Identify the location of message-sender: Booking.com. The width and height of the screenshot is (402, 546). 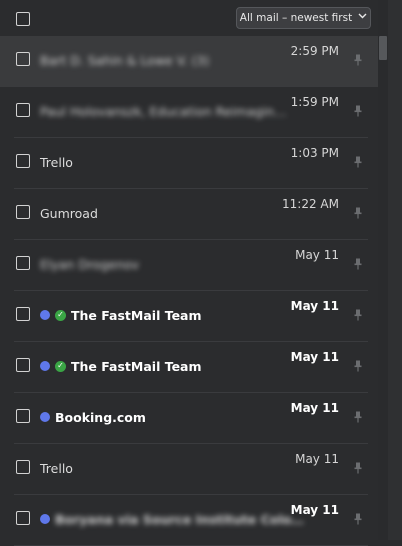
(93, 417).